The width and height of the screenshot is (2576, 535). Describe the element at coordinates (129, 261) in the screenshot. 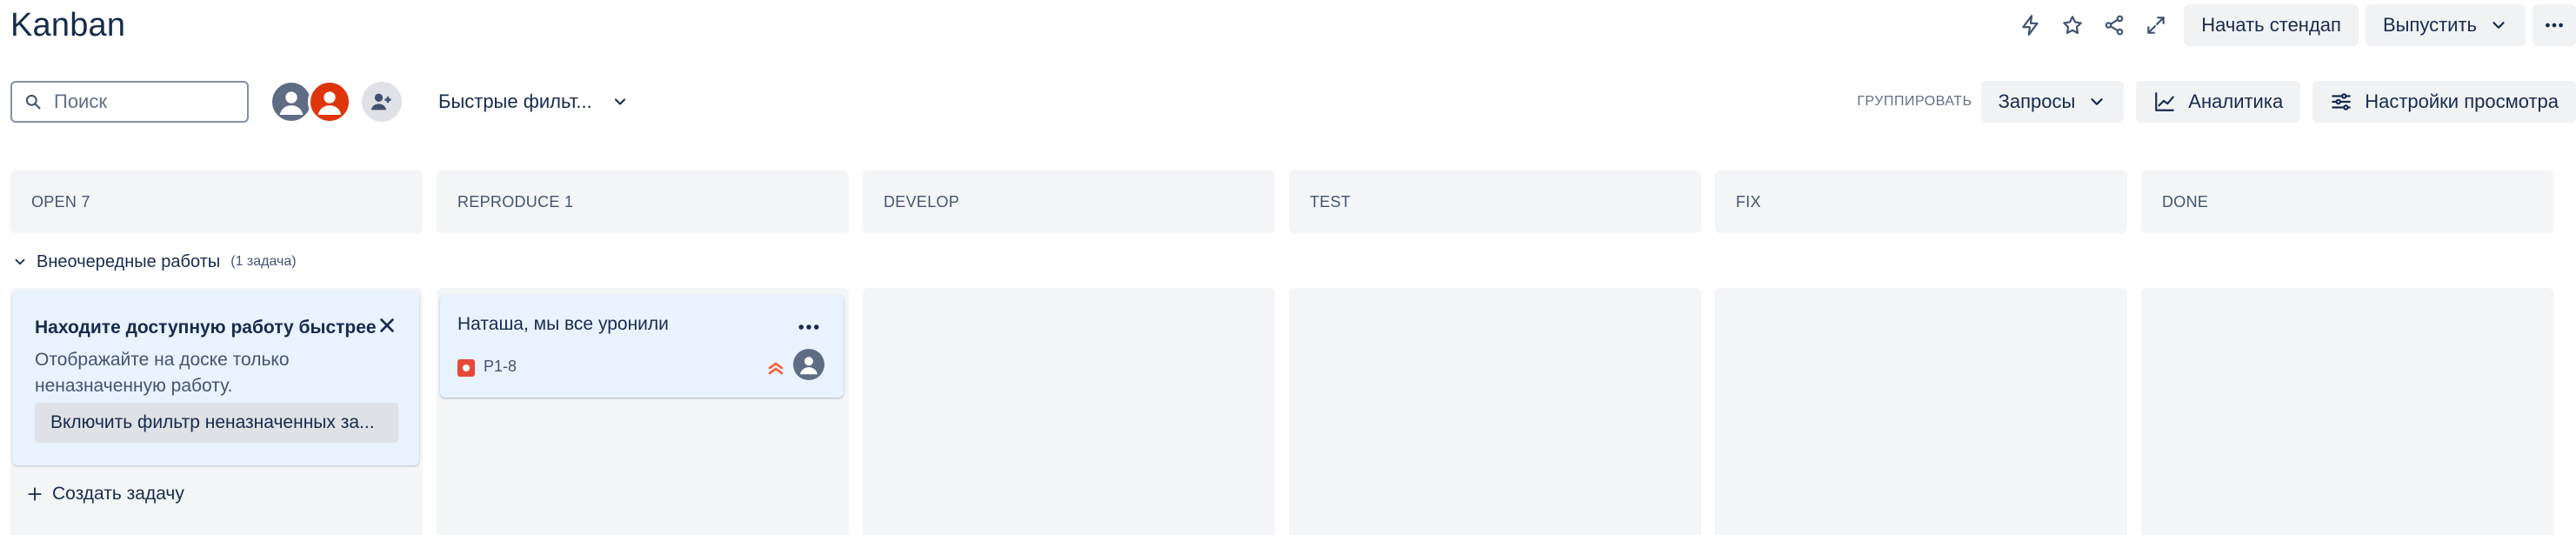

I see `swimlane-label: Внеочередные работы` at that location.